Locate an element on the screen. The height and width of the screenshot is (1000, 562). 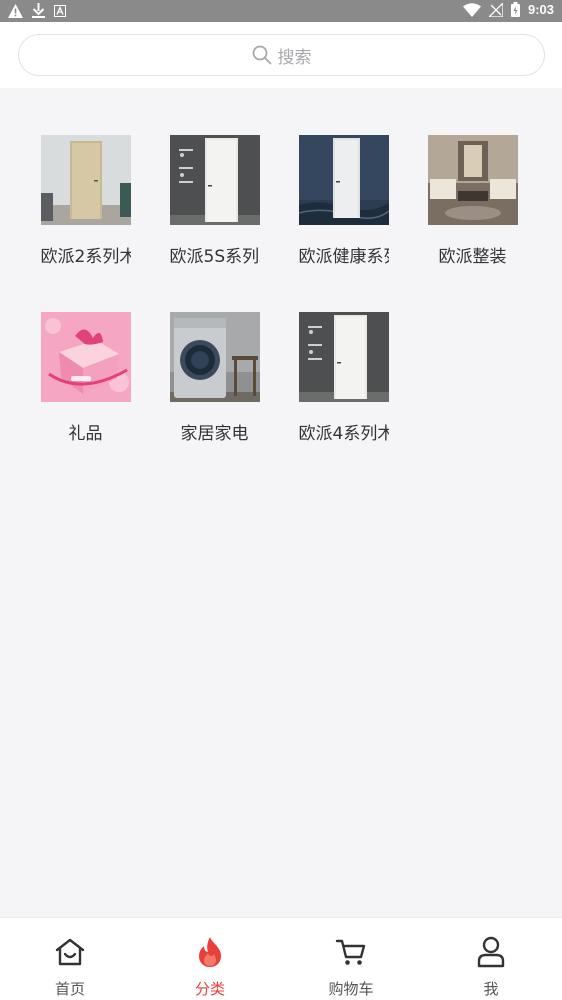
category-item: 家居家电 is located at coordinates (214, 378).